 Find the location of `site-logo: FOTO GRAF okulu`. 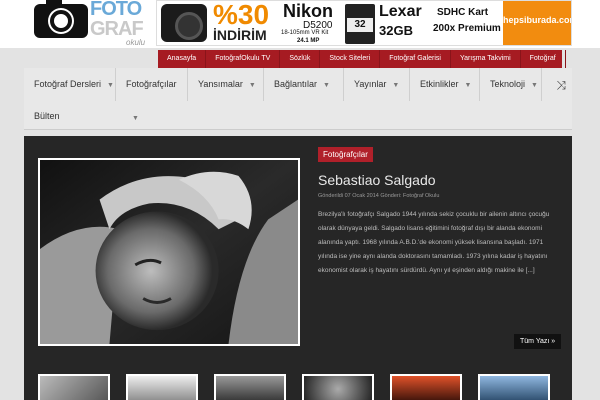

site-logo: FOTO GRAF okulu is located at coordinates (94, 23).